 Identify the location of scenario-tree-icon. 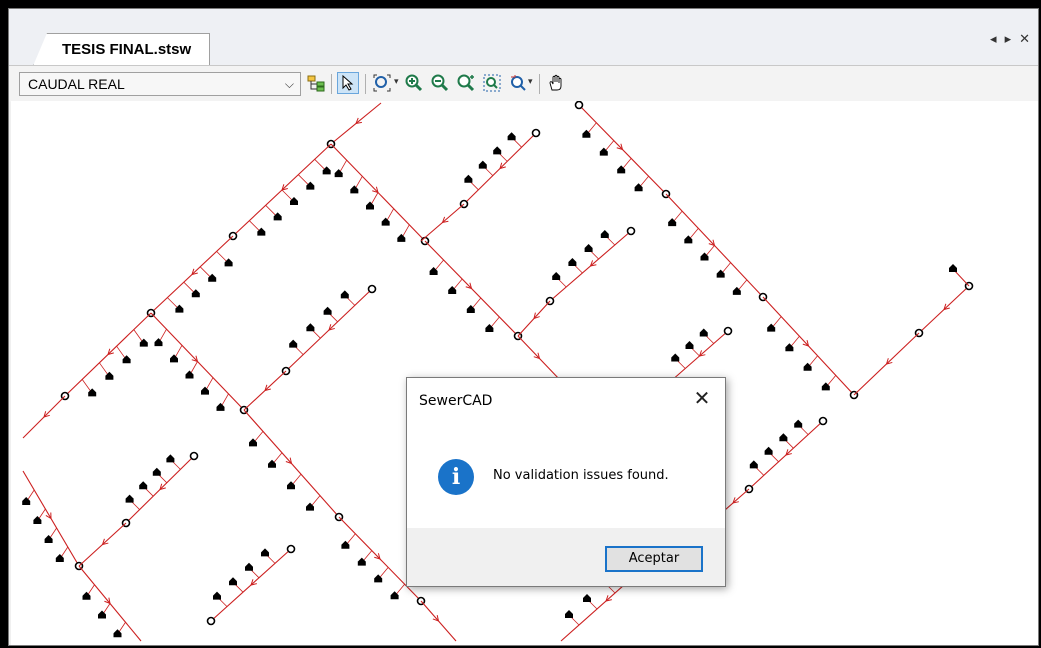
(316, 83).